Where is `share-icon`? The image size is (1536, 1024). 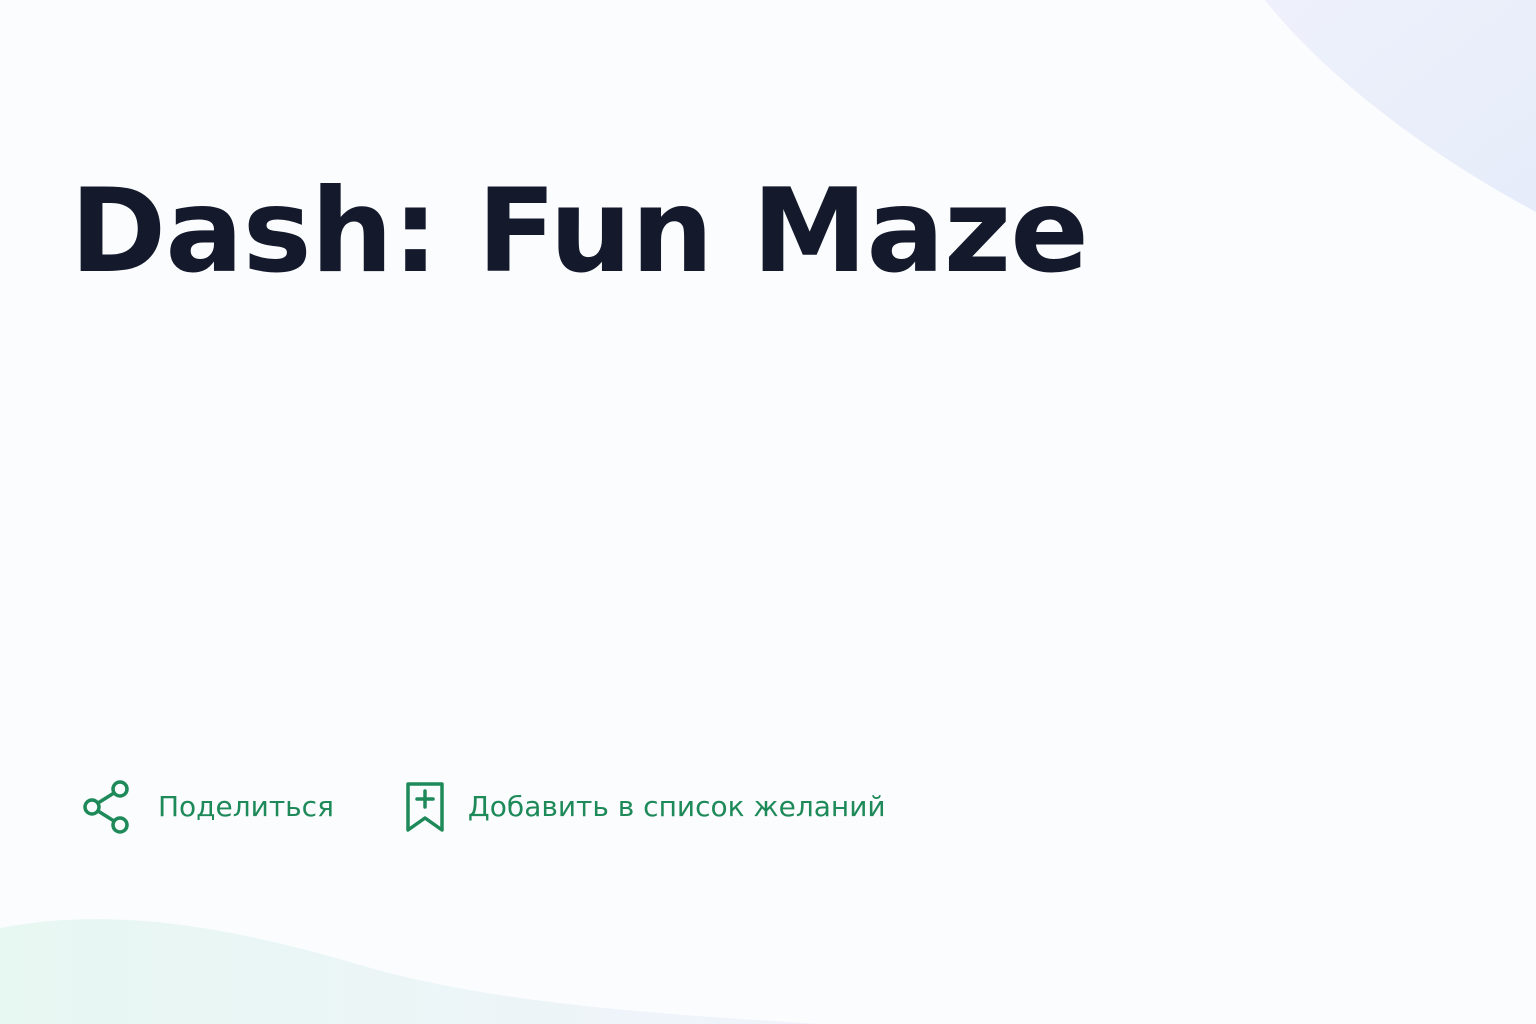
share-icon is located at coordinates (107, 807).